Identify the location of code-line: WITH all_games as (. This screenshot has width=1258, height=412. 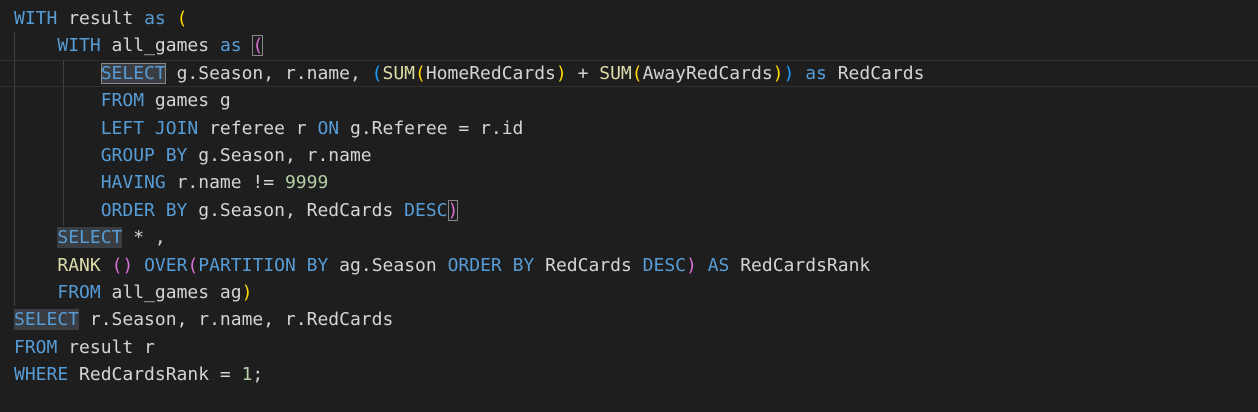
(469, 45).